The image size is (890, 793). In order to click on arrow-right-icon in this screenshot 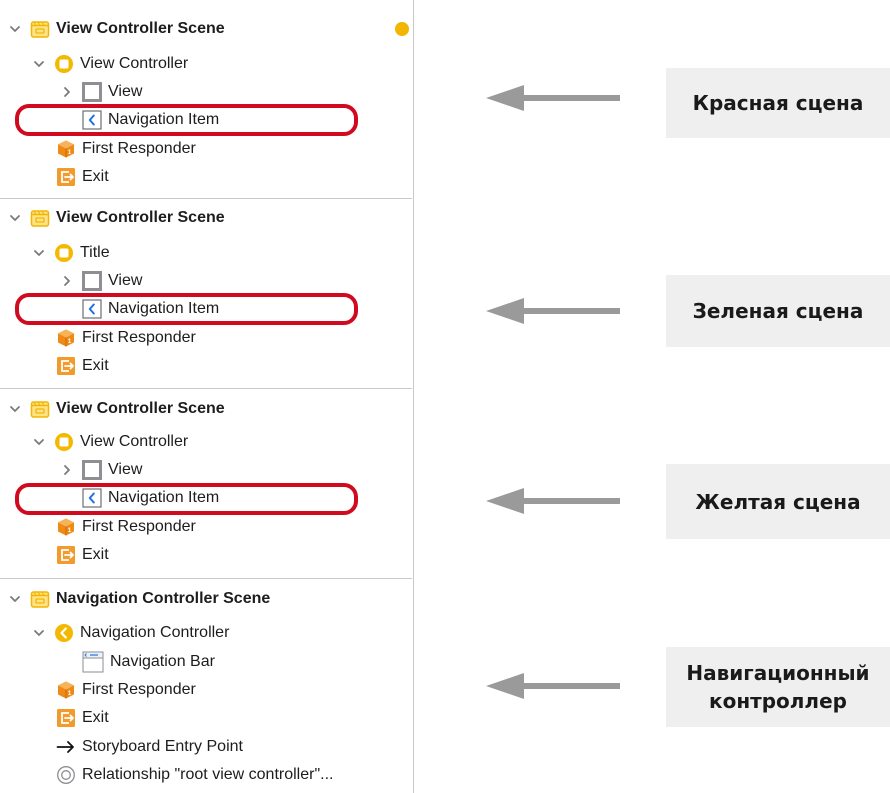, I will do `click(66, 747)`.